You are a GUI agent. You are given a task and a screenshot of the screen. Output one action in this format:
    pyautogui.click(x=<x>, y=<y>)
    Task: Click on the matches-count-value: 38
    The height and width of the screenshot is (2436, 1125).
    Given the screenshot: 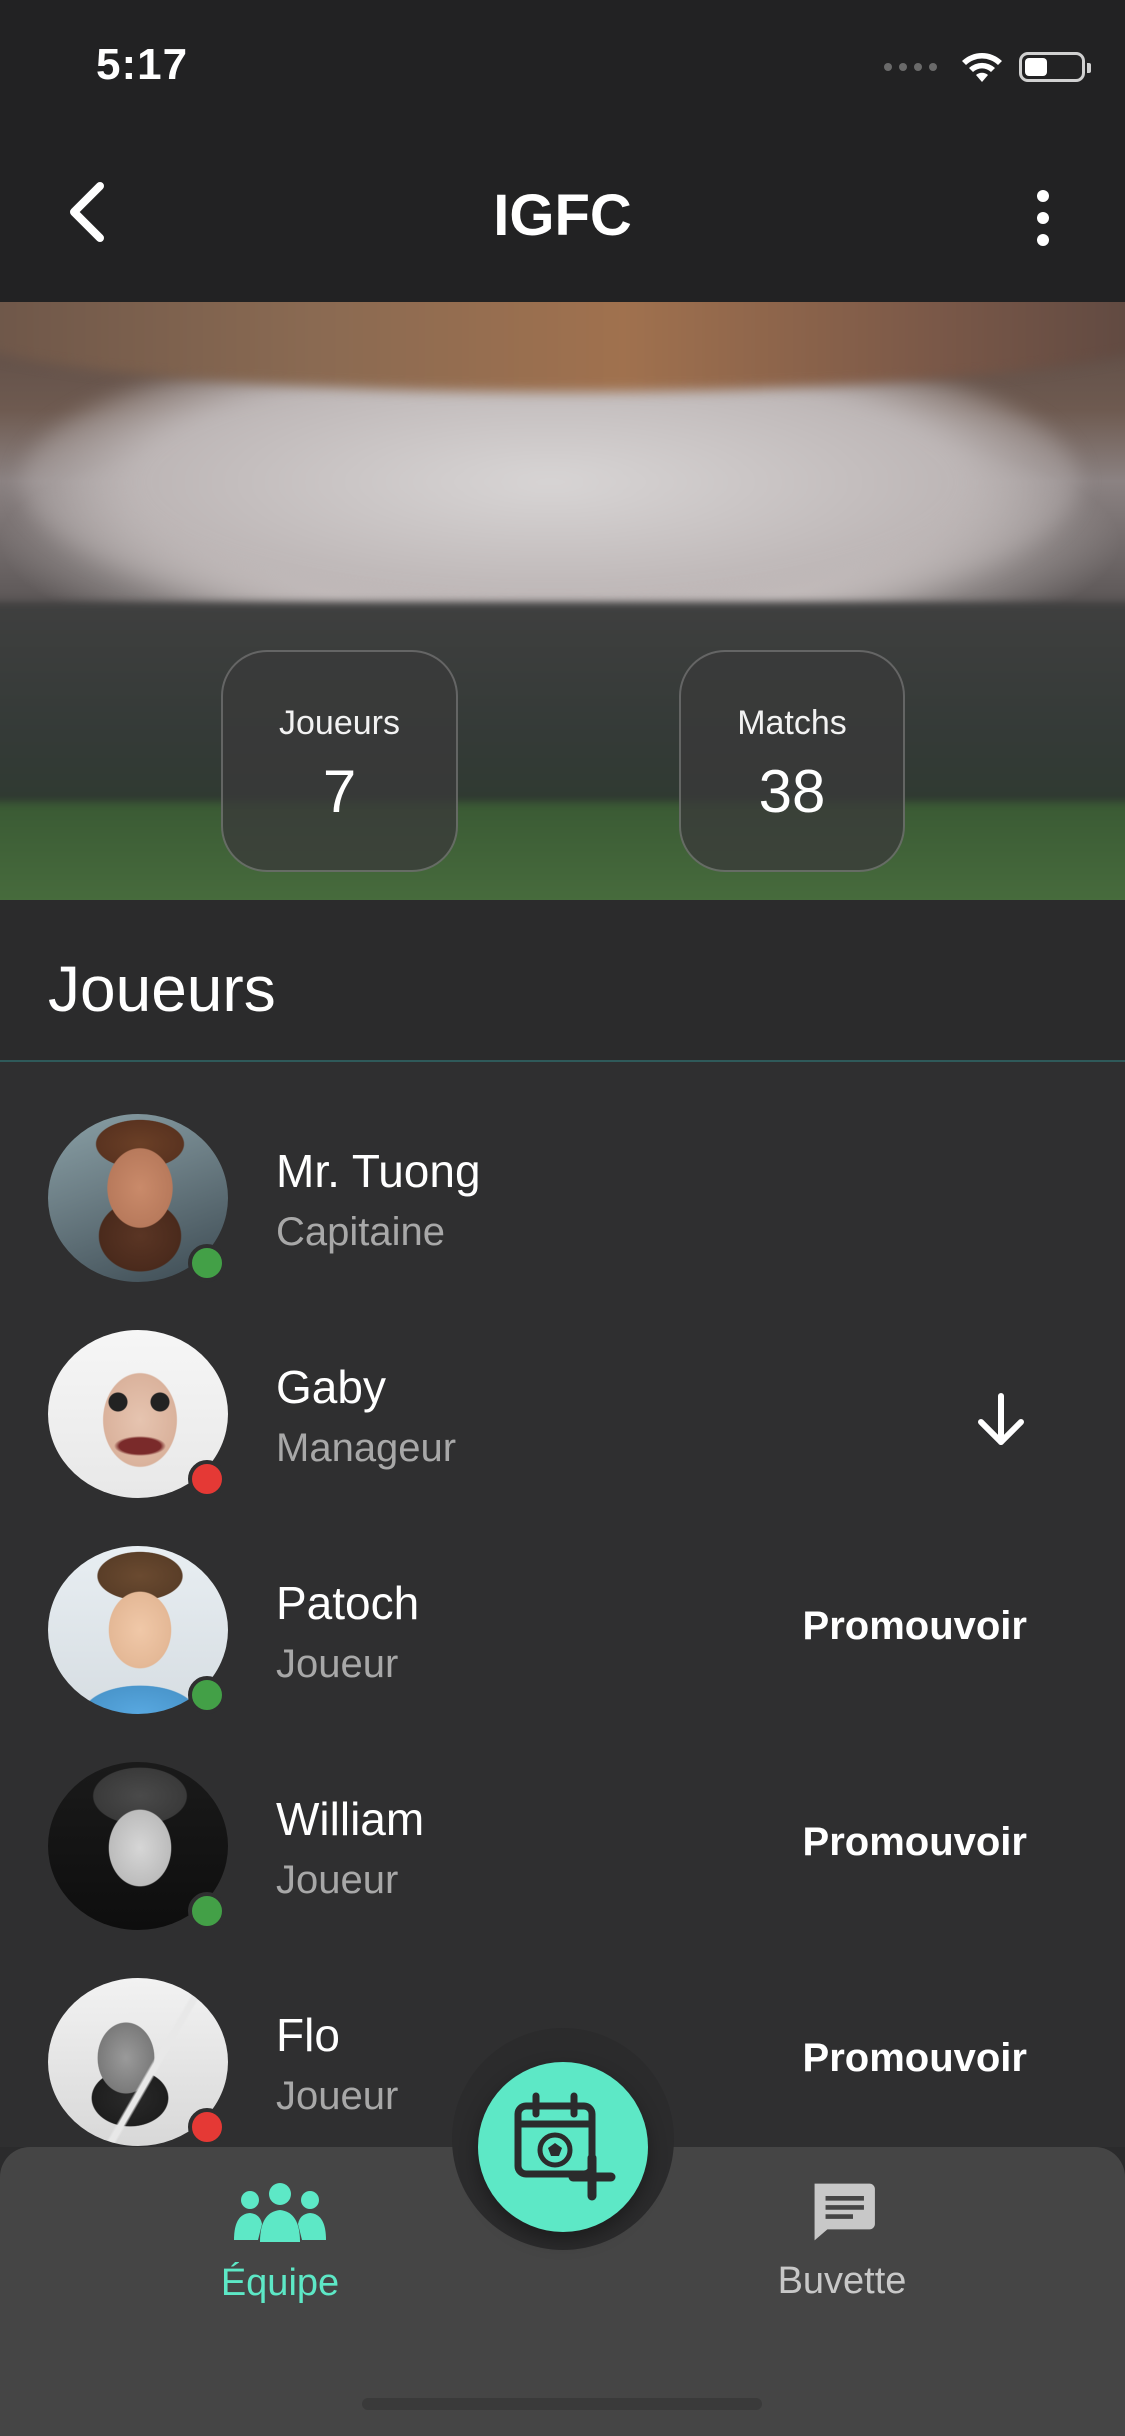 What is the action you would take?
    pyautogui.click(x=792, y=791)
    